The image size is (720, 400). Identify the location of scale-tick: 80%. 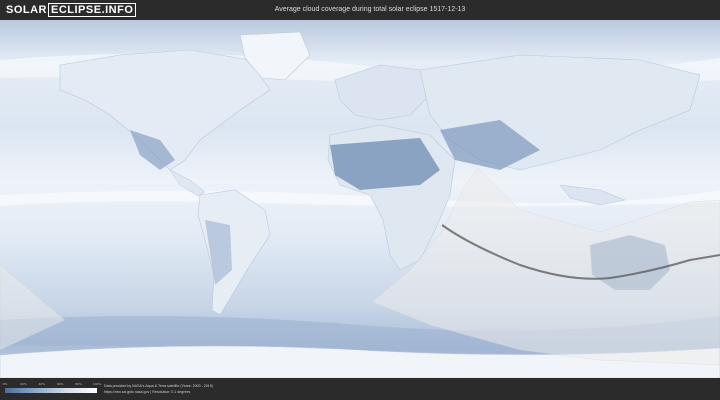
(78, 384).